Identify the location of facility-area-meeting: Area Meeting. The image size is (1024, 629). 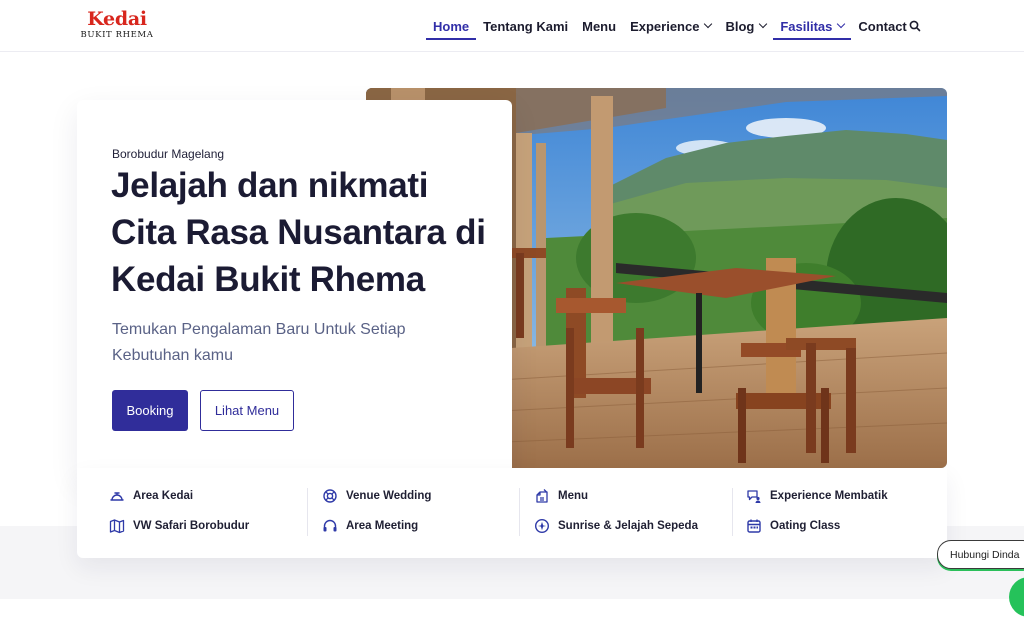
(376, 526).